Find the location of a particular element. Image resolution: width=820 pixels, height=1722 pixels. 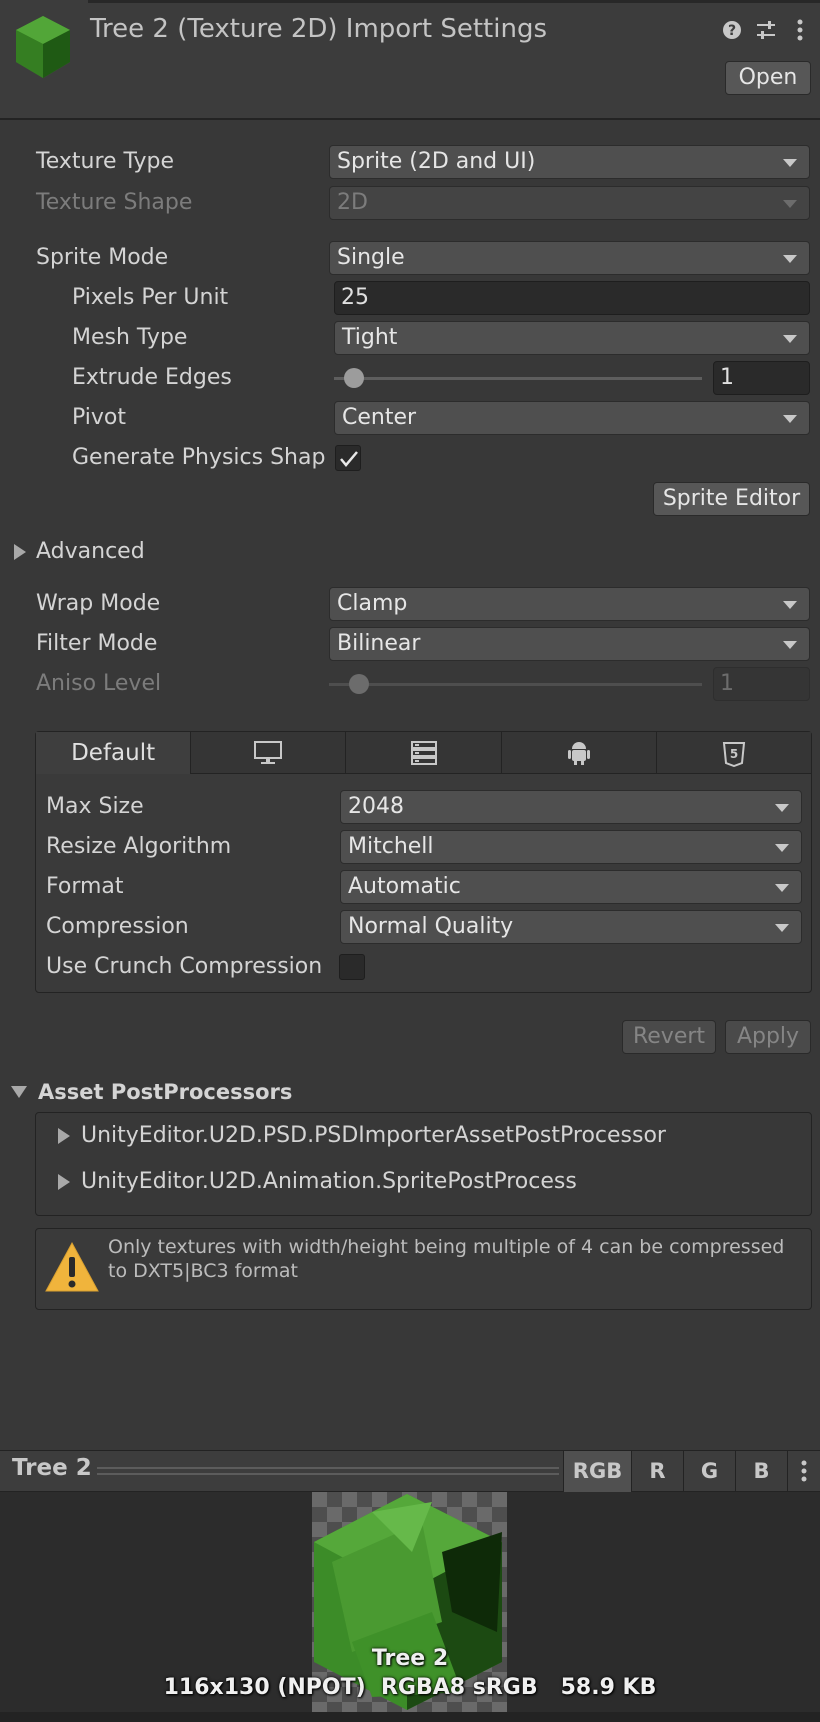

max-size-label: Max Size is located at coordinates (95, 806).